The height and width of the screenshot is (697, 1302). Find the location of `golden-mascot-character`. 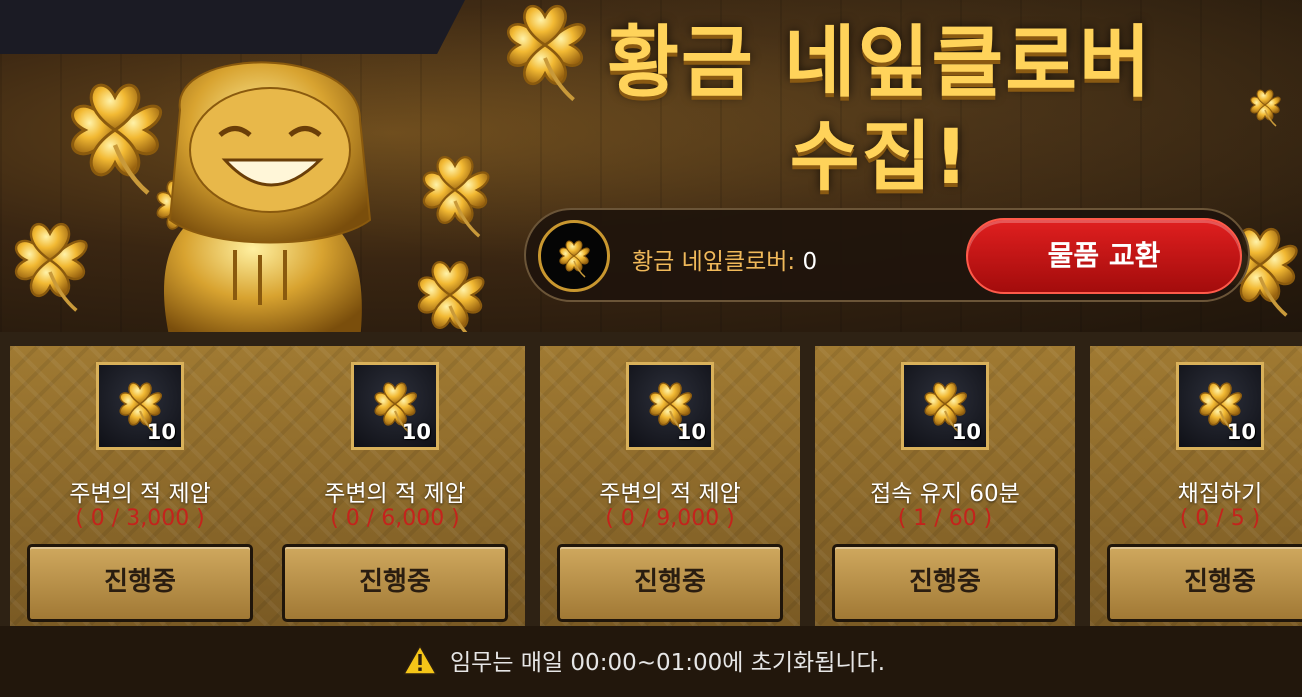

golden-mascot-character is located at coordinates (268, 196).